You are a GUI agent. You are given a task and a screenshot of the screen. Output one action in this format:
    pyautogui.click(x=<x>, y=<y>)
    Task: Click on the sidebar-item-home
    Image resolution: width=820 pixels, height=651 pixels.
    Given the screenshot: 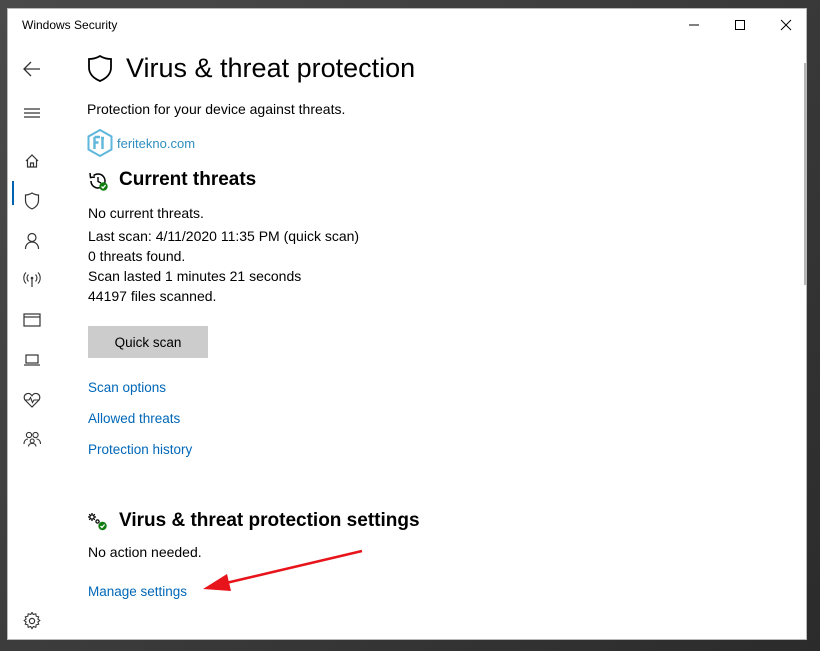 What is the action you would take?
    pyautogui.click(x=32, y=161)
    